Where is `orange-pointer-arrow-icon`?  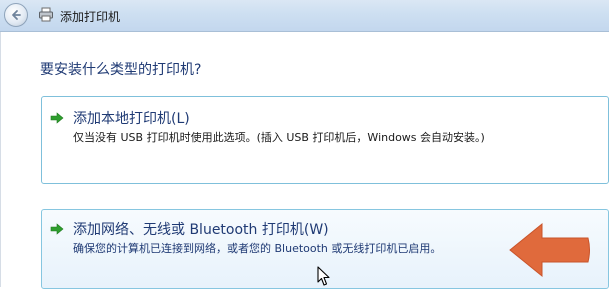 orange-pointer-arrow-icon is located at coordinates (549, 250).